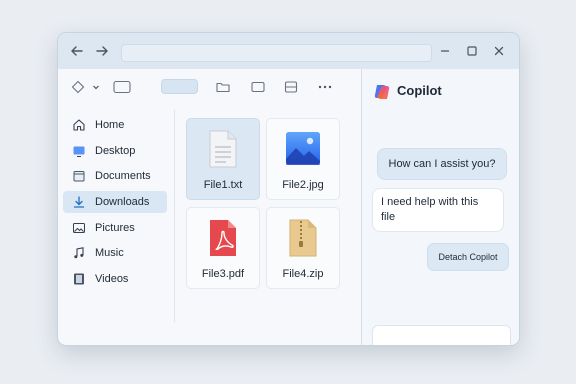 The image size is (576, 384). I want to click on downloads-icon, so click(79, 202).